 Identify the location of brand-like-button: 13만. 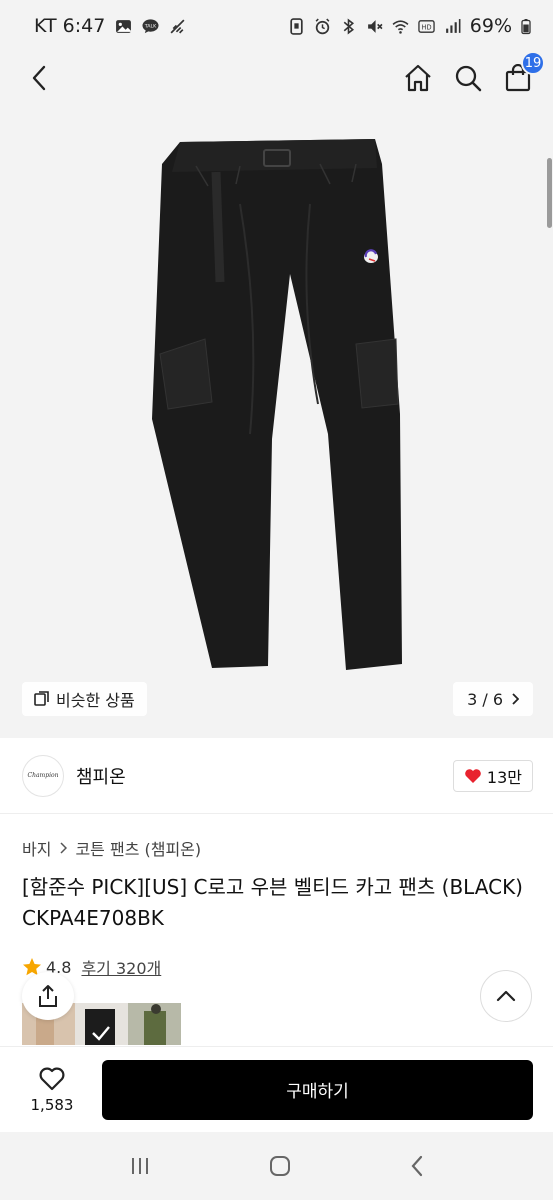
(492, 775).